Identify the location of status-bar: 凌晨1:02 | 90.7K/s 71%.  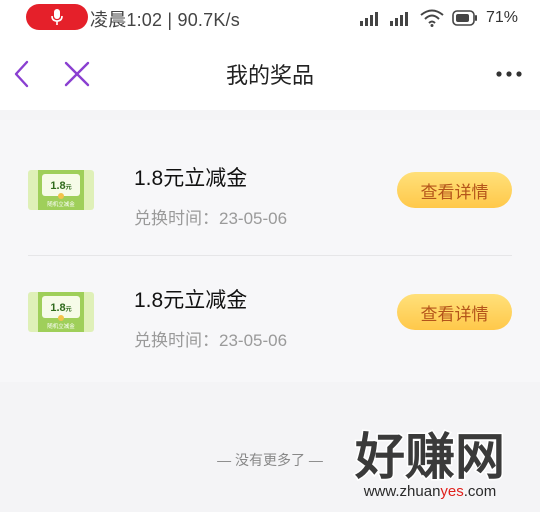
(270, 18).